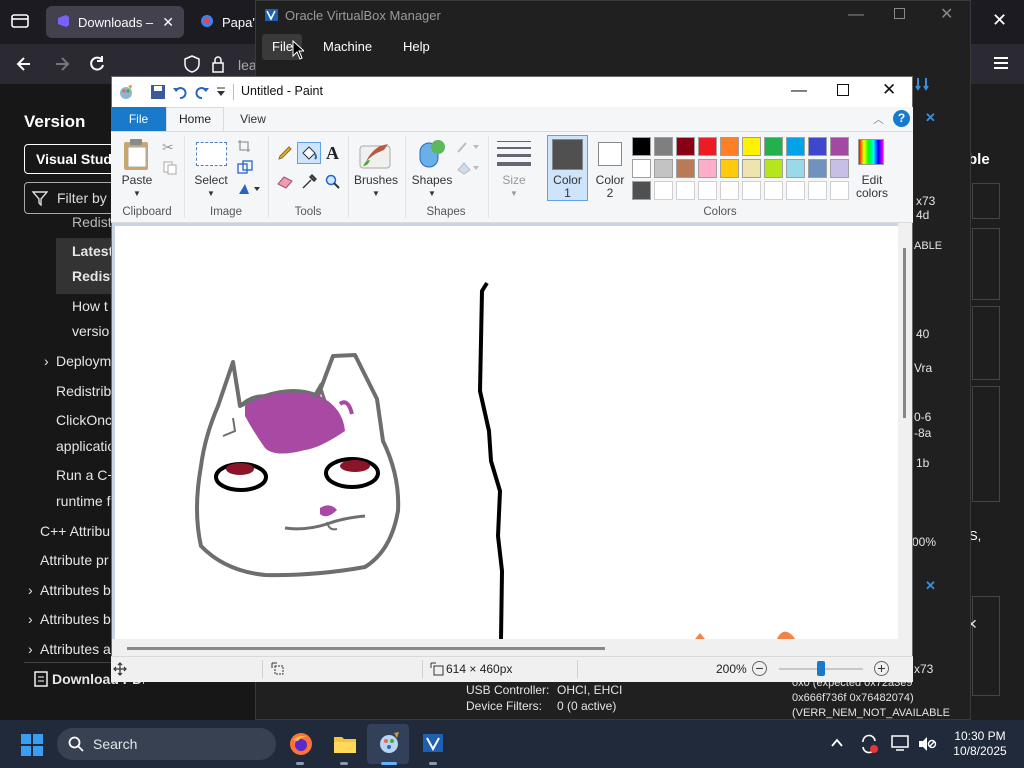 This screenshot has width=1024, height=768. I want to click on menu-icon, so click(1001, 64).